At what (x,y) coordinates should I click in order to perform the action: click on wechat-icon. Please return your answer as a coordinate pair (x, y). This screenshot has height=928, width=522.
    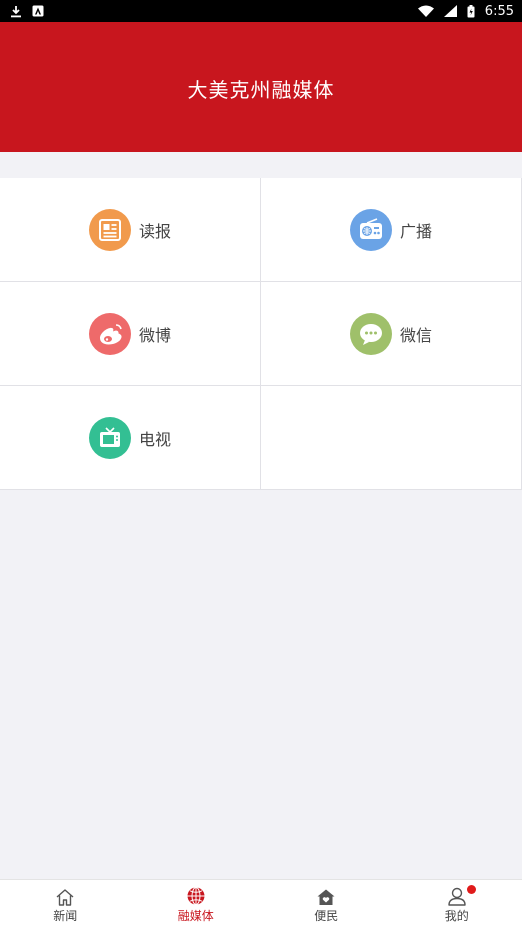
    Looking at the image, I should click on (371, 333).